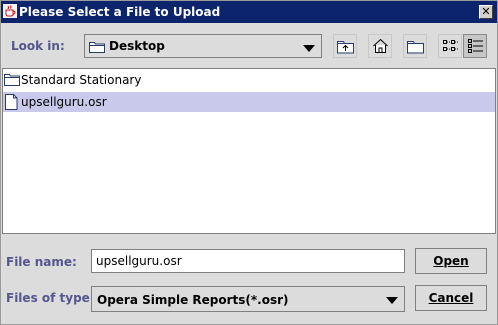 The width and height of the screenshot is (498, 325). What do you see at coordinates (203, 46) in the screenshot?
I see `look-in-combo: Desktop` at bounding box center [203, 46].